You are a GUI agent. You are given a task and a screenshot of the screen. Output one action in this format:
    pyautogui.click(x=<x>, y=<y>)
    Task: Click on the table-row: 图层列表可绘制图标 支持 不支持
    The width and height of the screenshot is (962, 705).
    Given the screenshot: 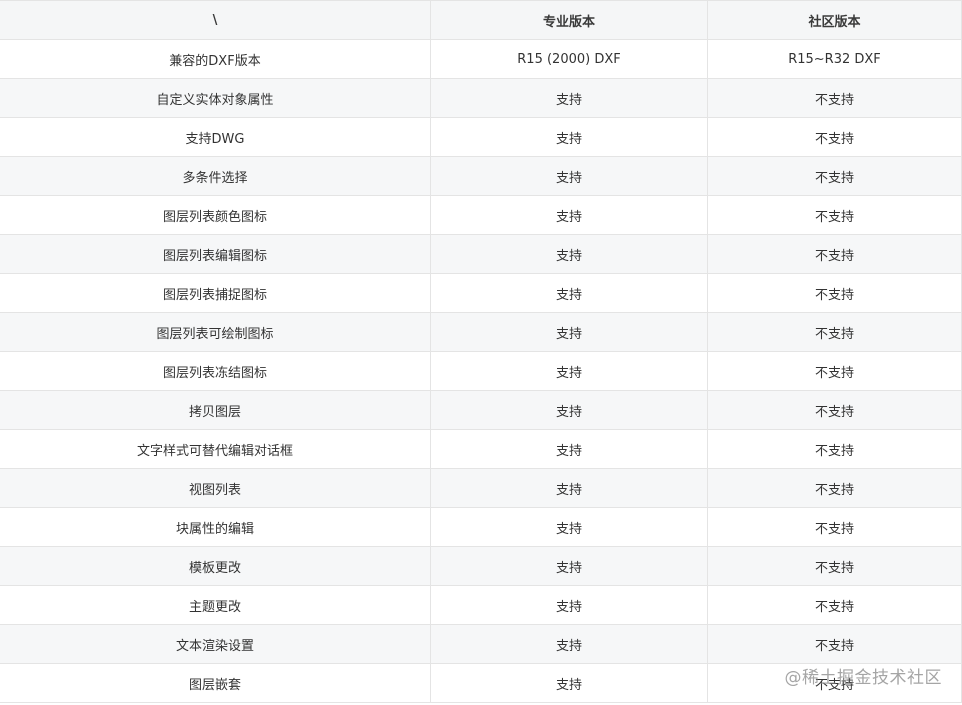 What is the action you would take?
    pyautogui.click(x=481, y=332)
    